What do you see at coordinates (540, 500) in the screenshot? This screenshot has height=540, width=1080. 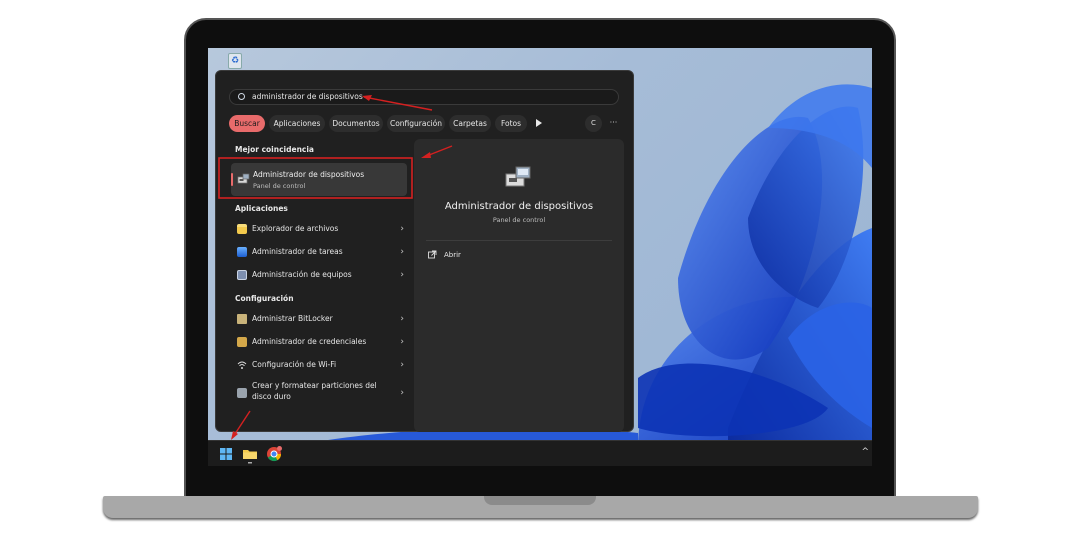 I see `laptop-notch` at bounding box center [540, 500].